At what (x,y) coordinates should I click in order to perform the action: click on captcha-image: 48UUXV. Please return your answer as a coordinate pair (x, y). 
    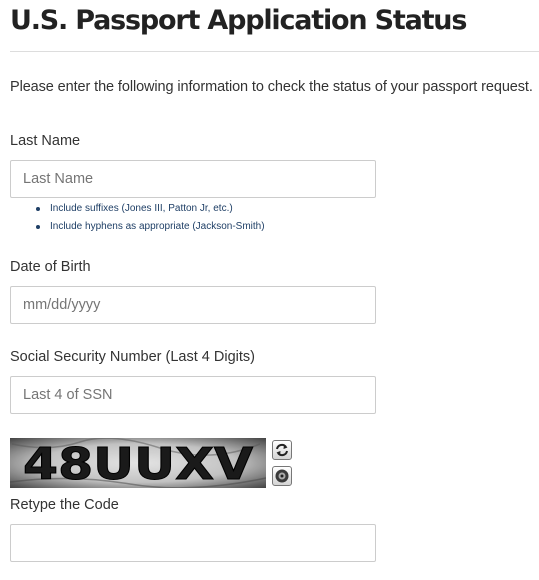
    Looking at the image, I should click on (138, 463).